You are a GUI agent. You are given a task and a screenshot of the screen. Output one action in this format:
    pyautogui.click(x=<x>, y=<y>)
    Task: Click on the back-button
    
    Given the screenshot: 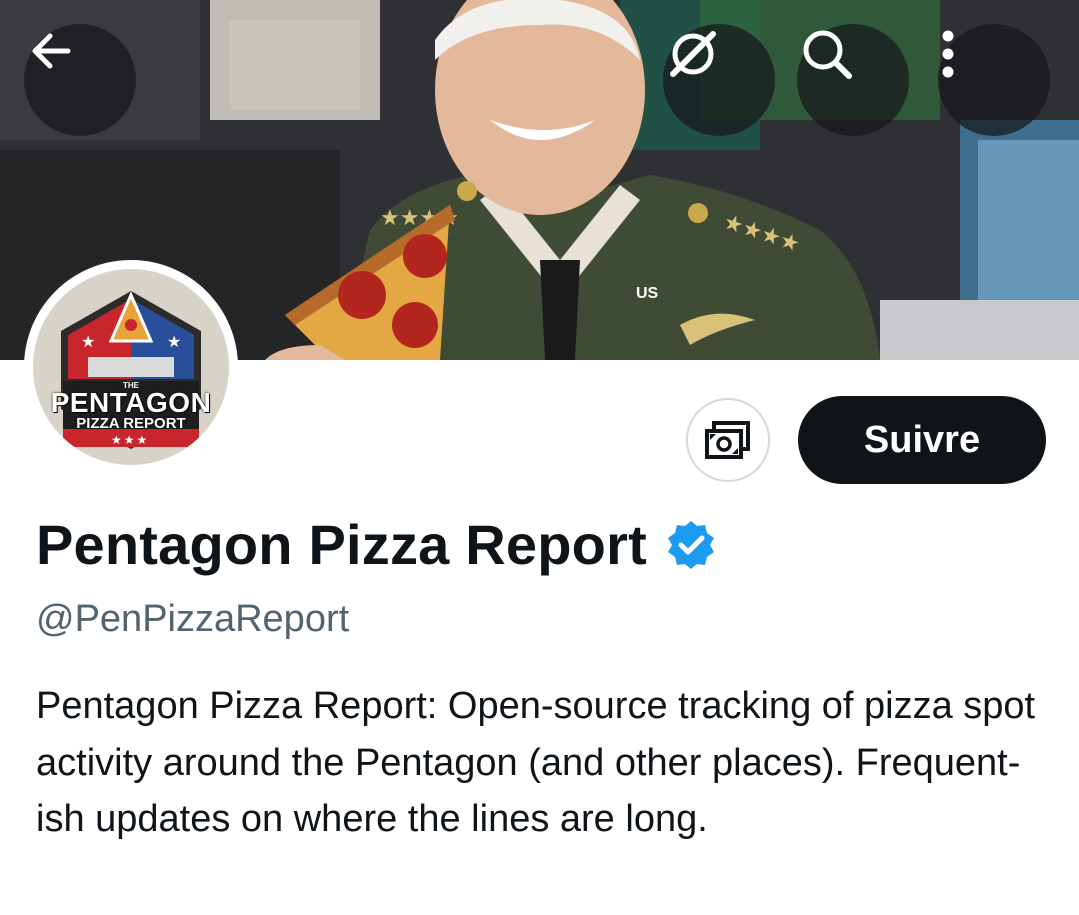 What is the action you would take?
    pyautogui.click(x=80, y=80)
    